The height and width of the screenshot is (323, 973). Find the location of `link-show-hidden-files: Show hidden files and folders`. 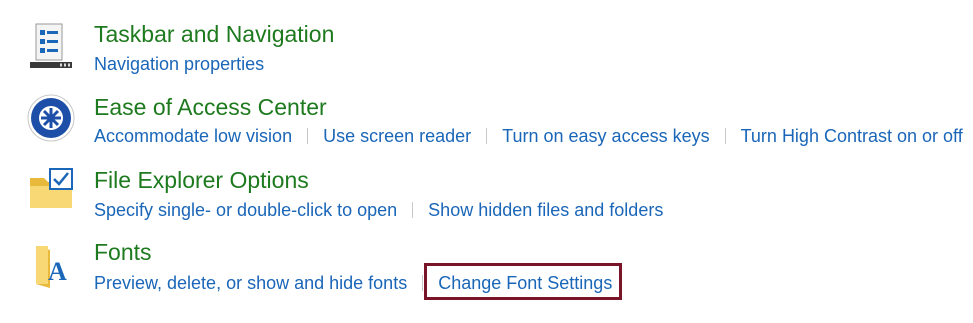

link-show-hidden-files: Show hidden files and folders is located at coordinates (545, 210).